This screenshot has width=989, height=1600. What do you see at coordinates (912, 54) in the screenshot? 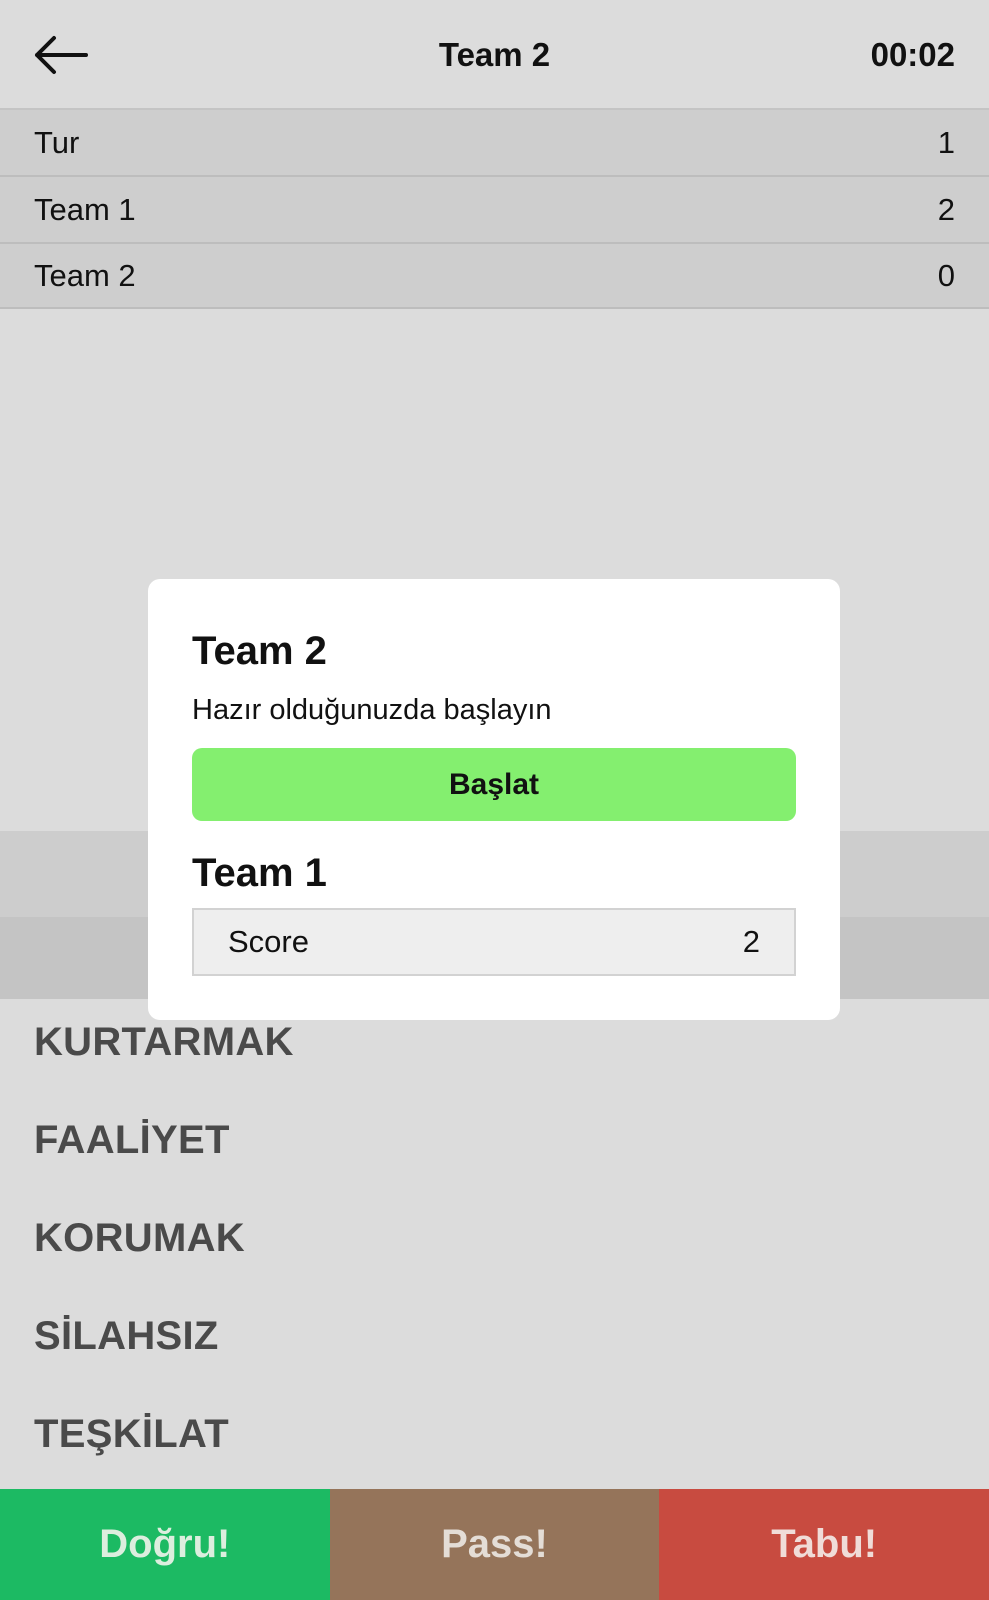
I see `timer: 00:02` at bounding box center [912, 54].